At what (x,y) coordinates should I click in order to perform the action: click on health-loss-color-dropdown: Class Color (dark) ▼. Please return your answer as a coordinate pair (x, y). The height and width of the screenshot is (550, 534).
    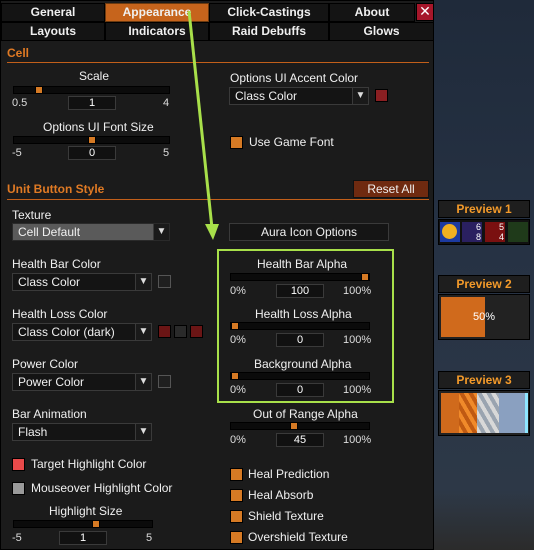
    Looking at the image, I should click on (82, 332).